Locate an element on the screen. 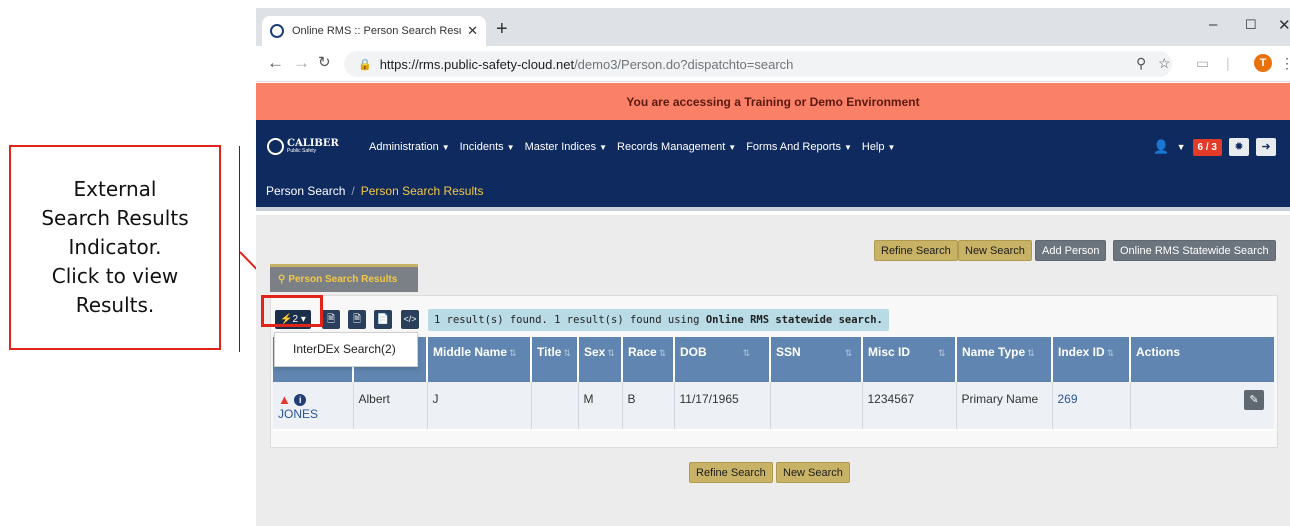  statewide-search-button: Online RMS Statewide Search is located at coordinates (1194, 250).